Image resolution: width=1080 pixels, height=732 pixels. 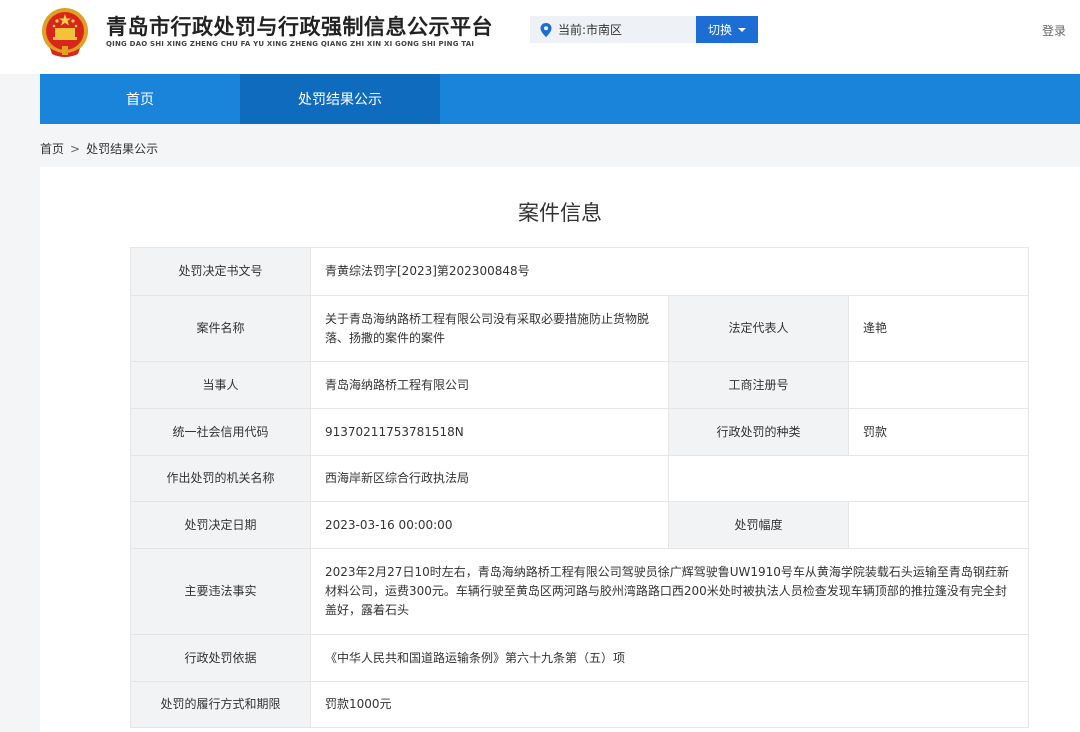 What do you see at coordinates (758, 525) in the screenshot?
I see `label-range: 处罚幅度` at bounding box center [758, 525].